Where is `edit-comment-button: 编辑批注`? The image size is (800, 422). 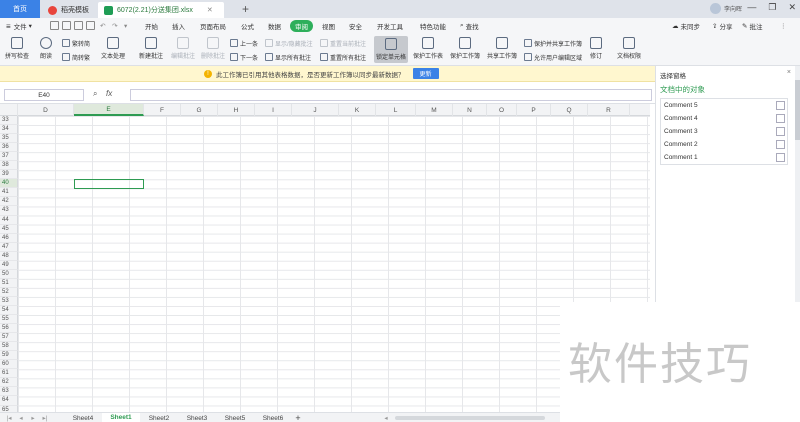
edit-comment-button: 编辑批注 is located at coordinates (183, 48).